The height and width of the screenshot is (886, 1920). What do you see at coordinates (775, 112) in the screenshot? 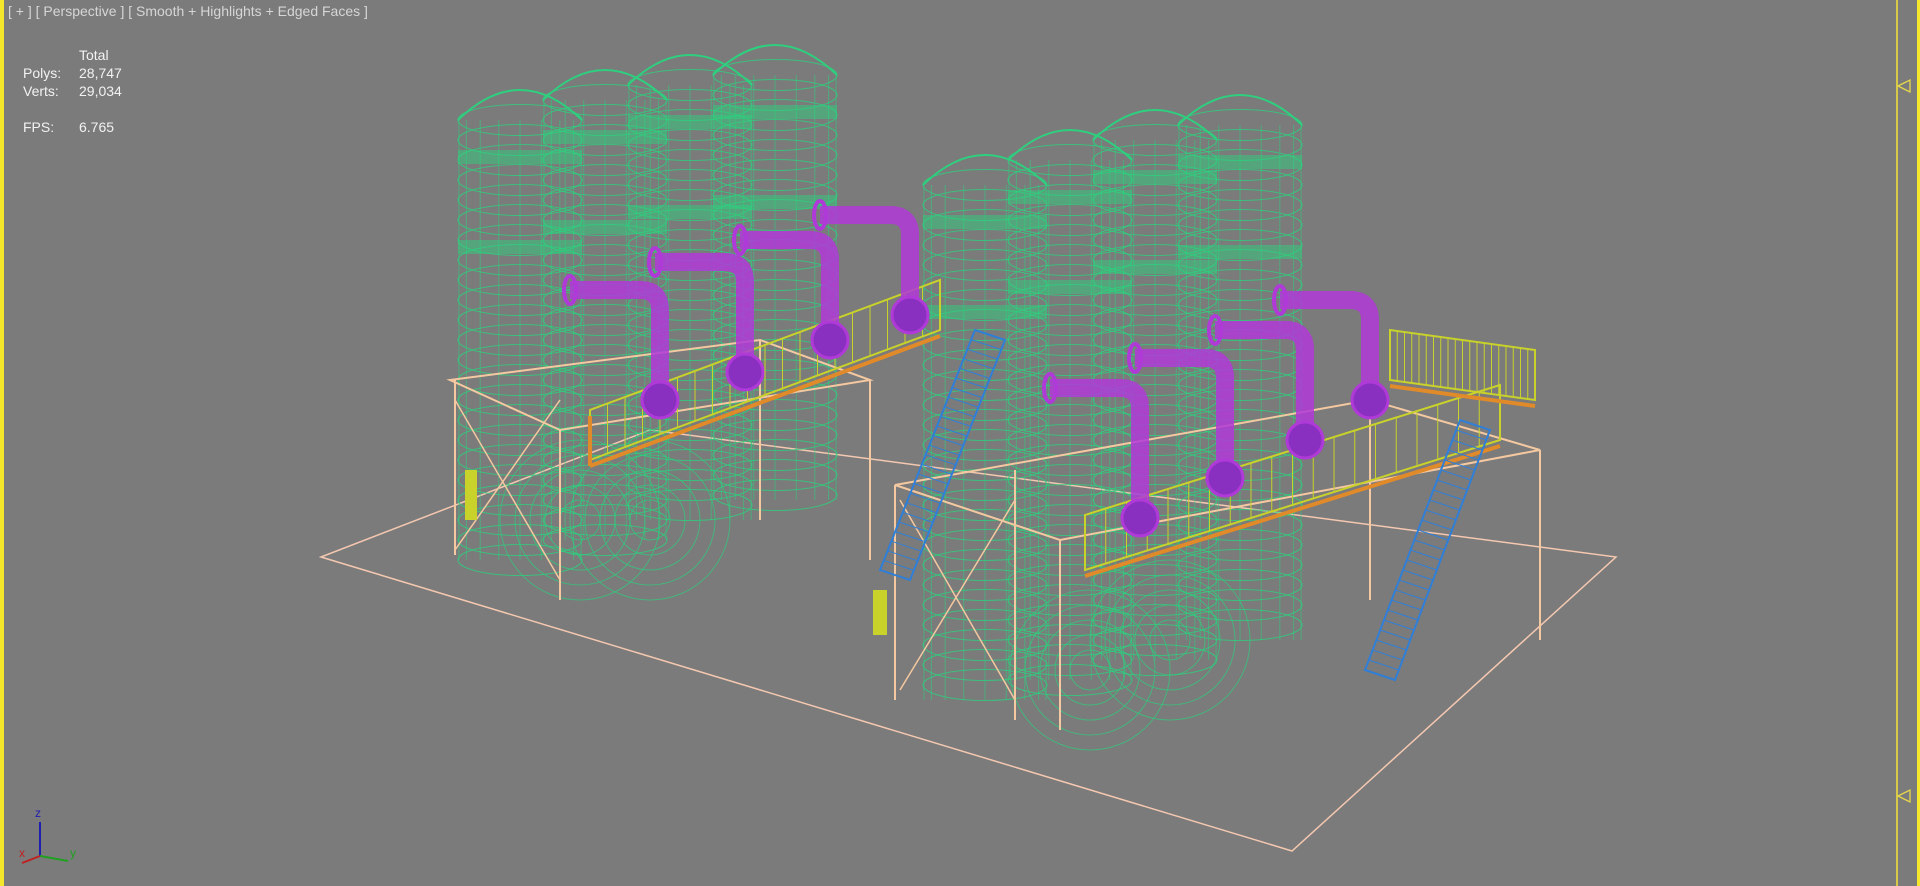
I see `left-tank-3-band` at bounding box center [775, 112].